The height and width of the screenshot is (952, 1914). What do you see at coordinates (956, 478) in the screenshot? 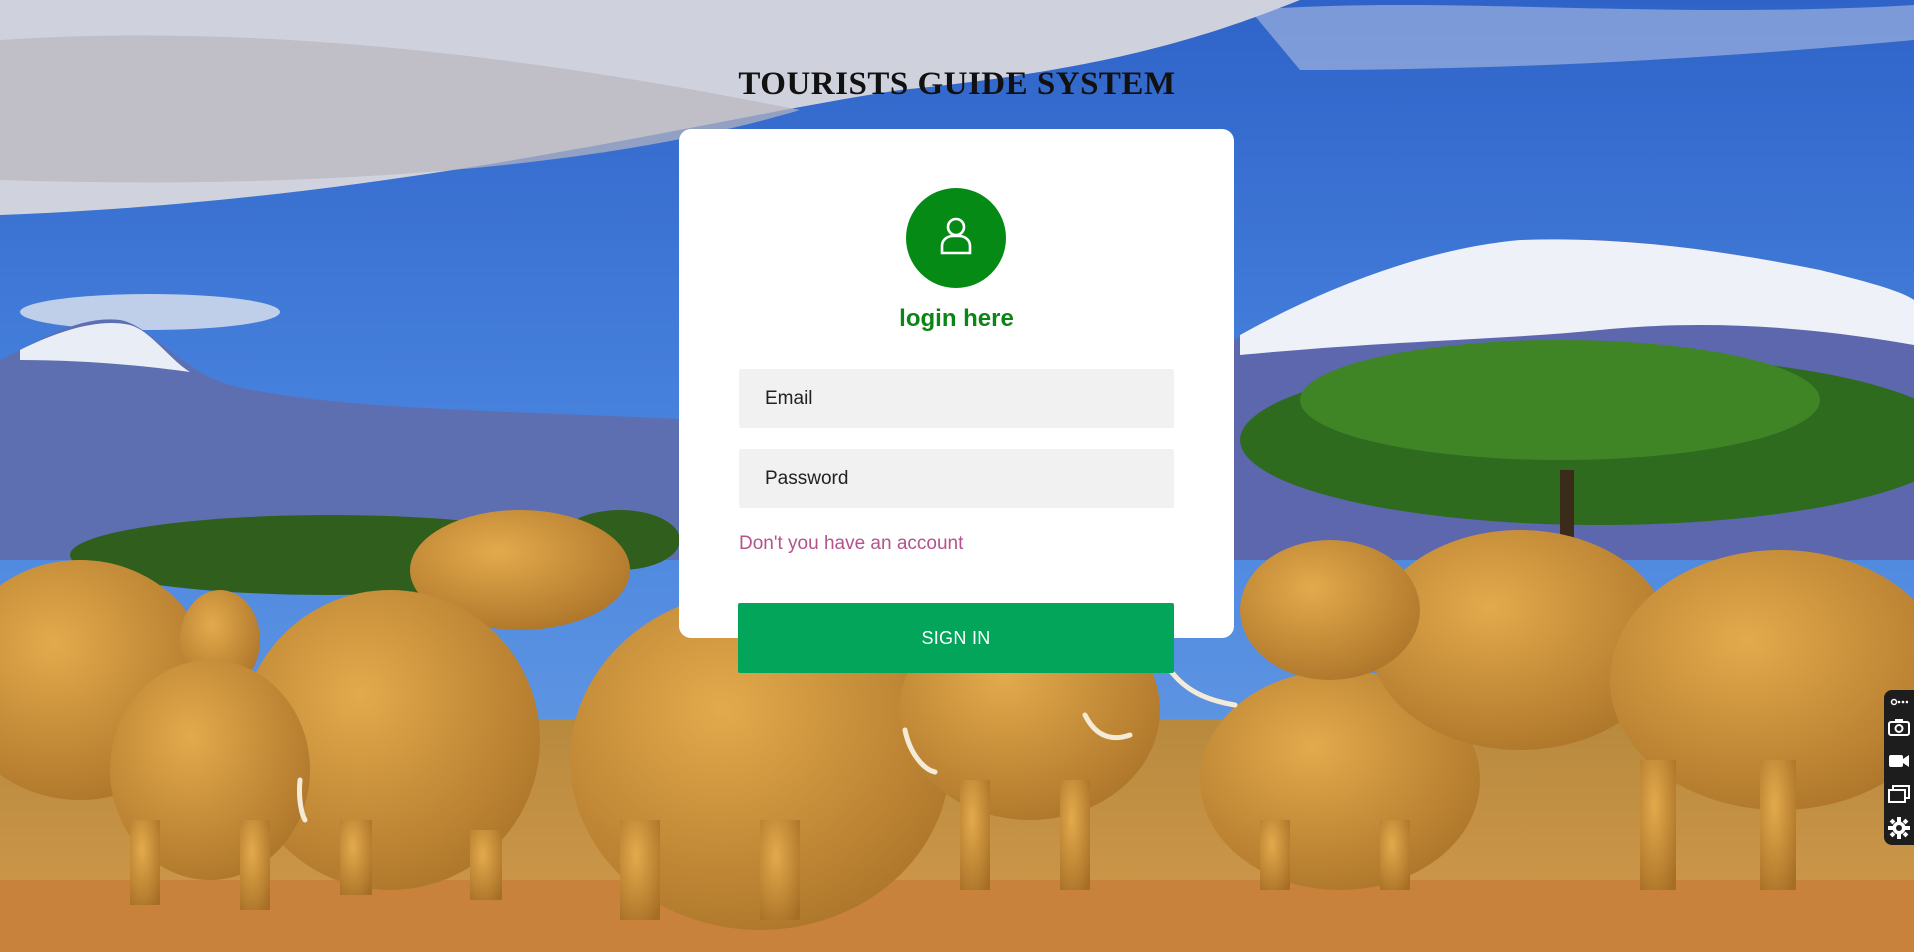
I see `password-field` at bounding box center [956, 478].